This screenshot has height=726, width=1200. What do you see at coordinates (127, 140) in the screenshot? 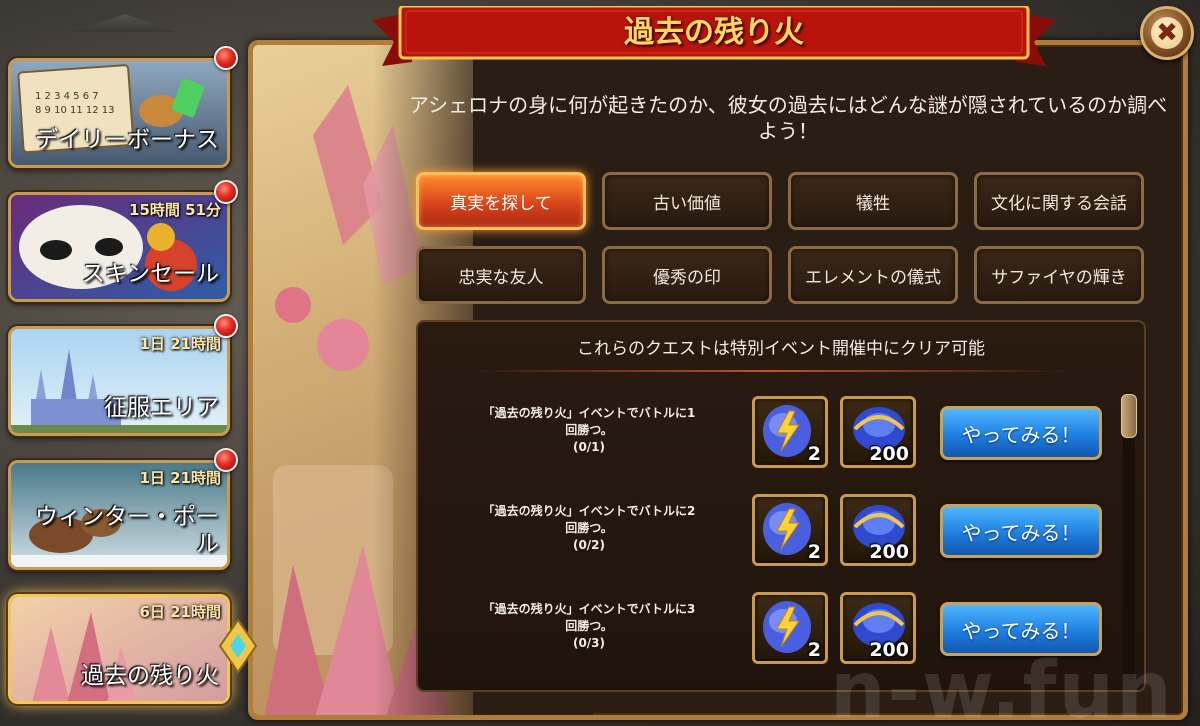
I see `sidebar-item-label: デイリーボーナス` at bounding box center [127, 140].